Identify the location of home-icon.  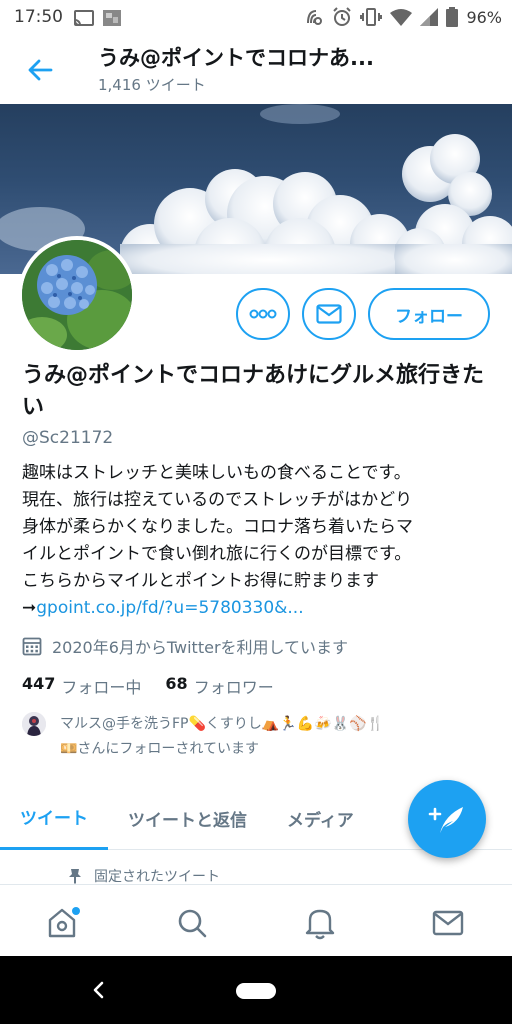
(64, 922).